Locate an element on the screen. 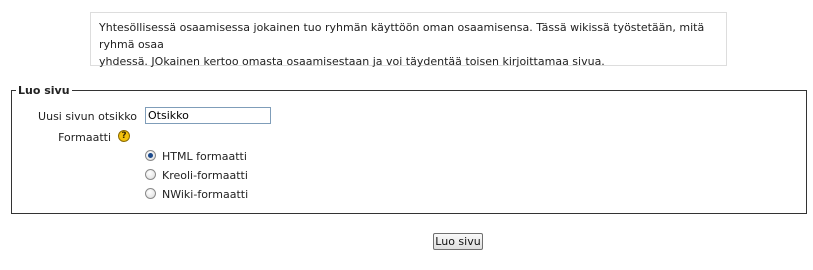  fieldset-legend: Luo sivu is located at coordinates (44, 90).